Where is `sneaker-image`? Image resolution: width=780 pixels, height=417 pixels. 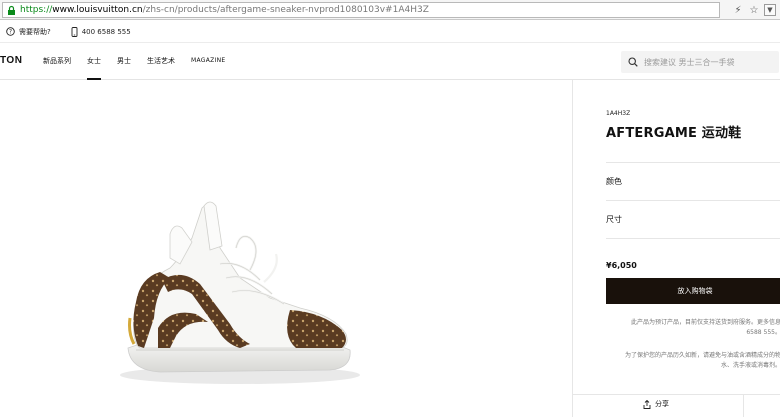 sneaker-image is located at coordinates (240, 292).